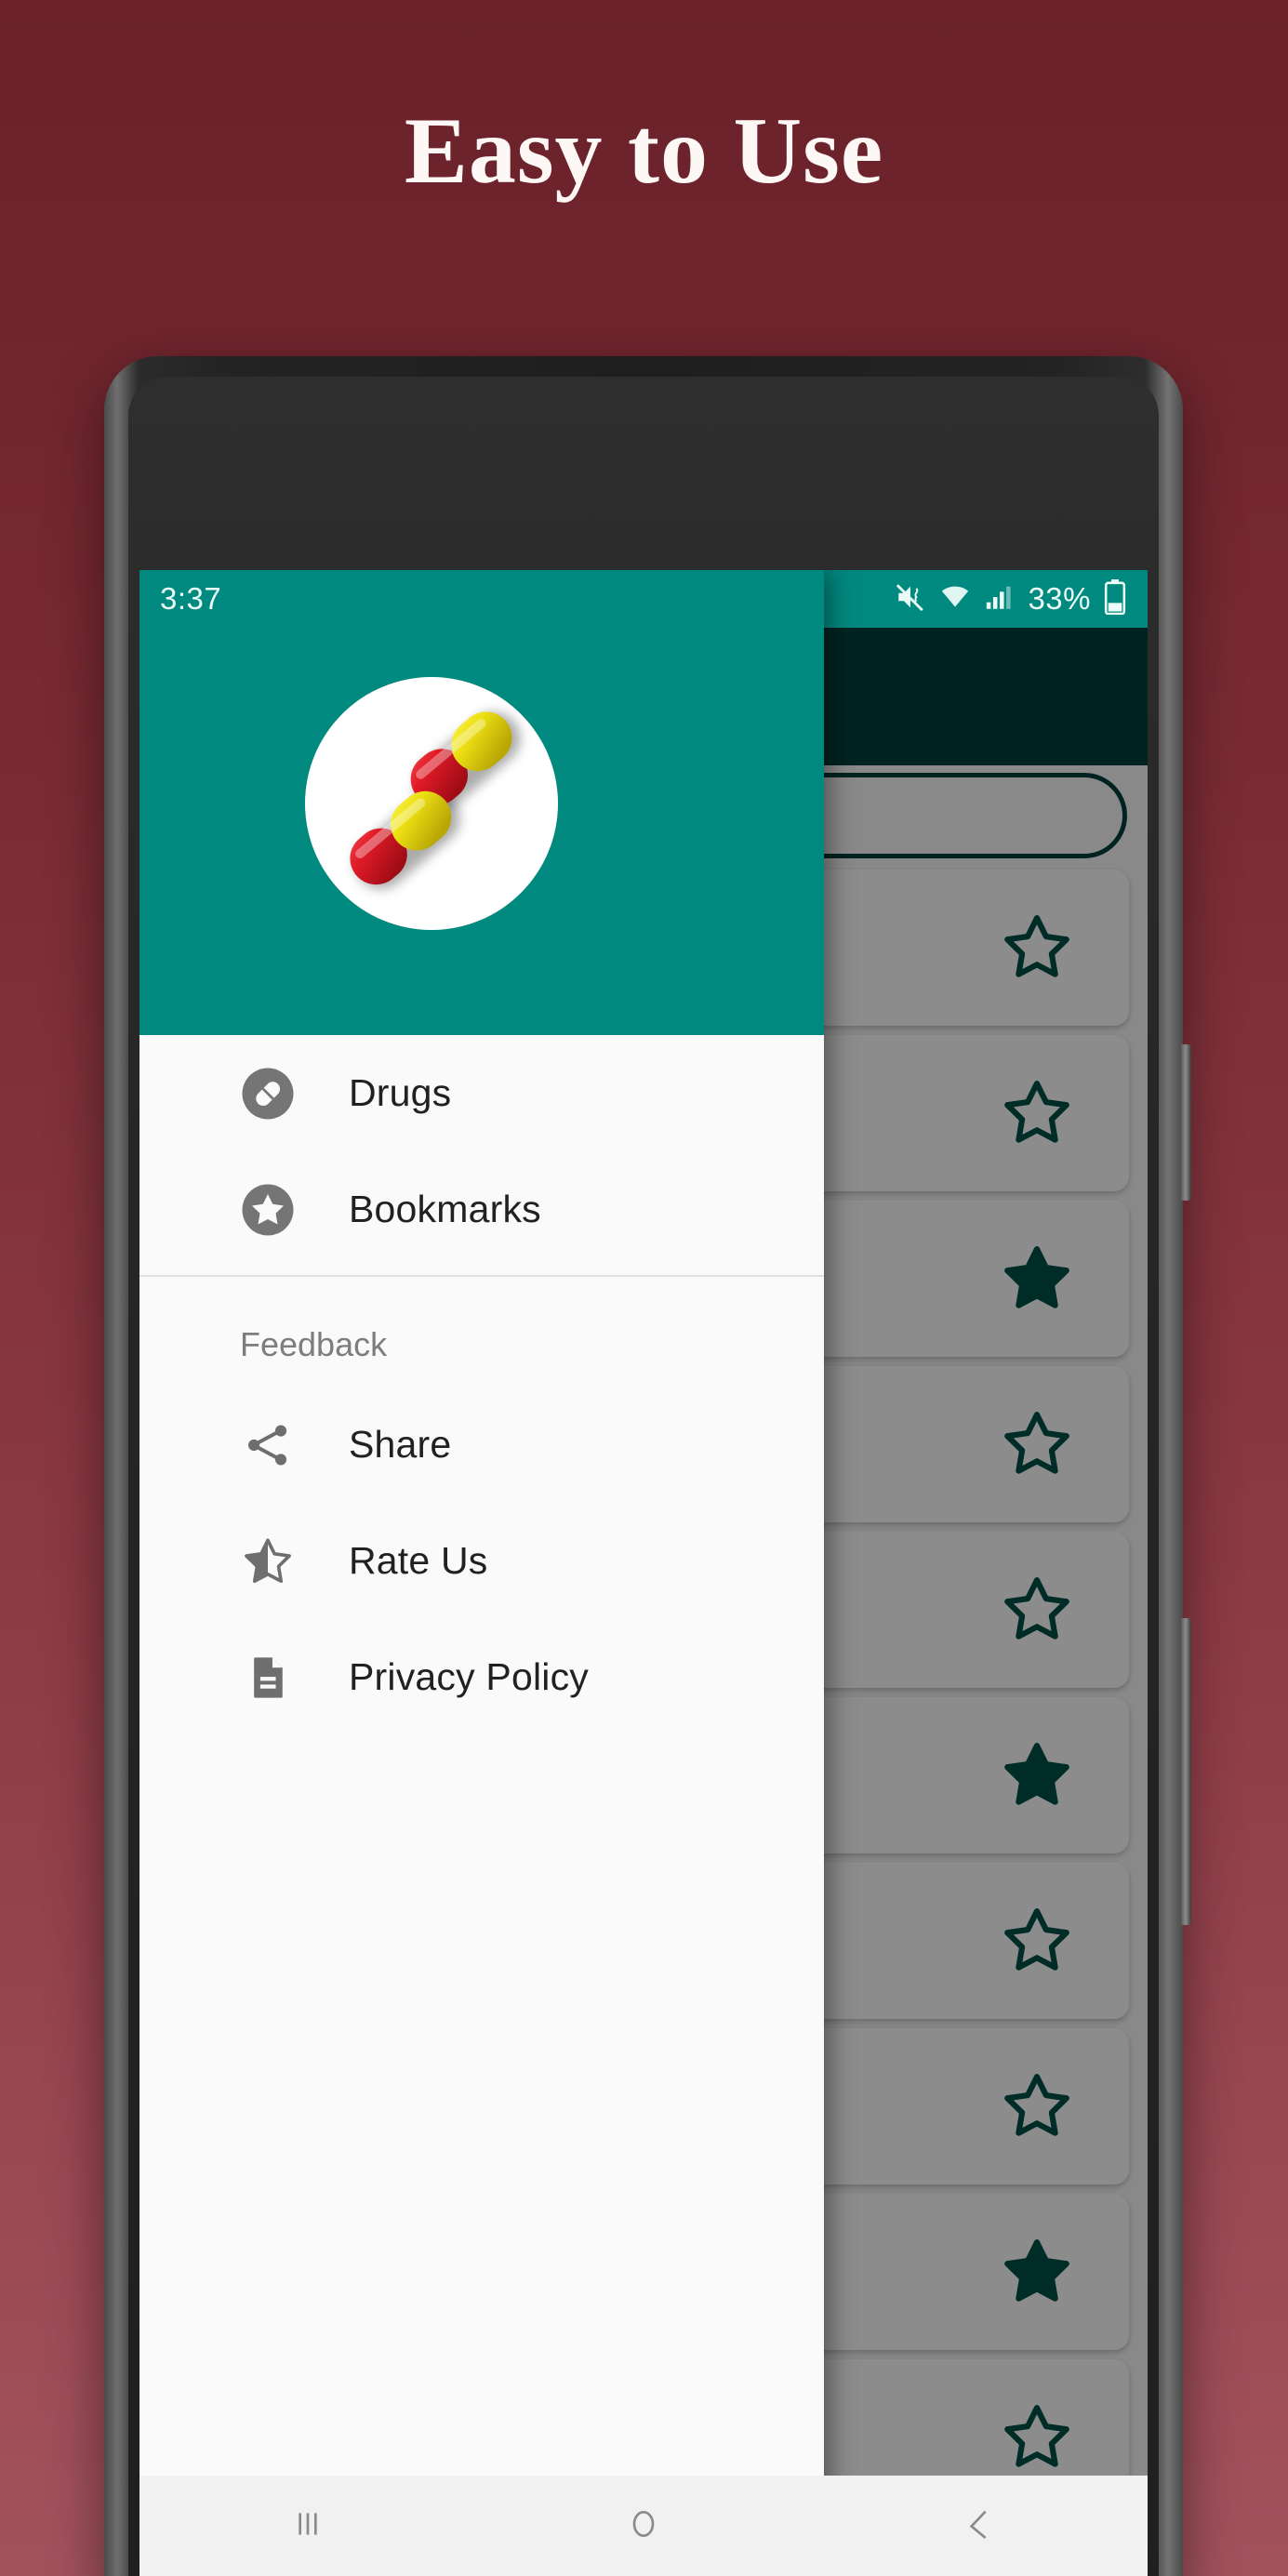  I want to click on pill-circle-icon, so click(268, 1094).